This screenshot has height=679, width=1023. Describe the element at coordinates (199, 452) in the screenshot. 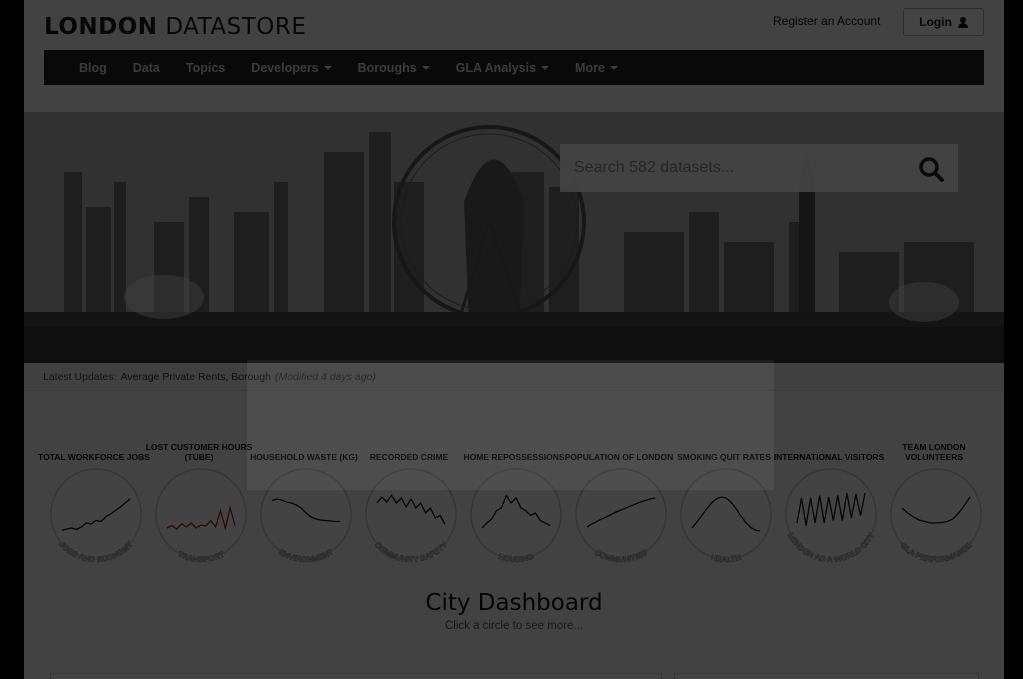

I see `widget-title: LOST CUSTOMER HOURS (TUBE)` at that location.